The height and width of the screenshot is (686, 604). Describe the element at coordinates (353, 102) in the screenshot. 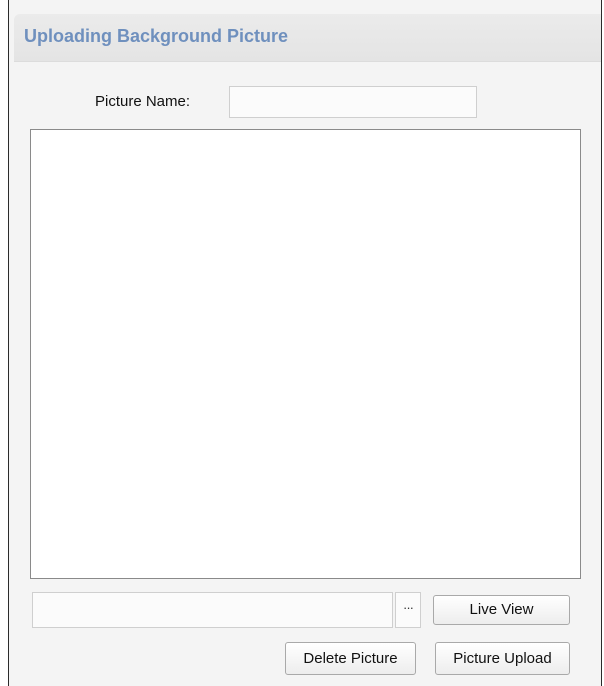

I see `picture-name-input` at that location.